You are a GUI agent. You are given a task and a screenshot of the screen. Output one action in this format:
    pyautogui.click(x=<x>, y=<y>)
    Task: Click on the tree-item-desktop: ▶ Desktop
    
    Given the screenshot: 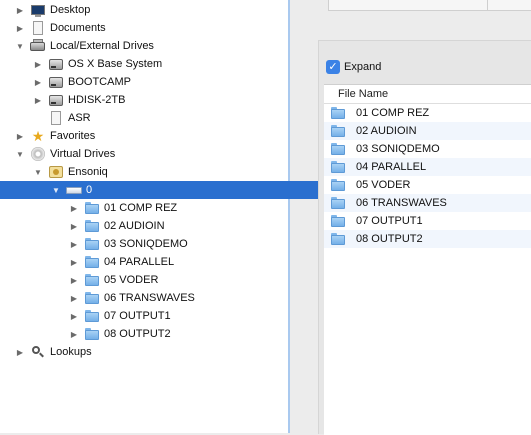 What is the action you would take?
    pyautogui.click(x=151, y=10)
    